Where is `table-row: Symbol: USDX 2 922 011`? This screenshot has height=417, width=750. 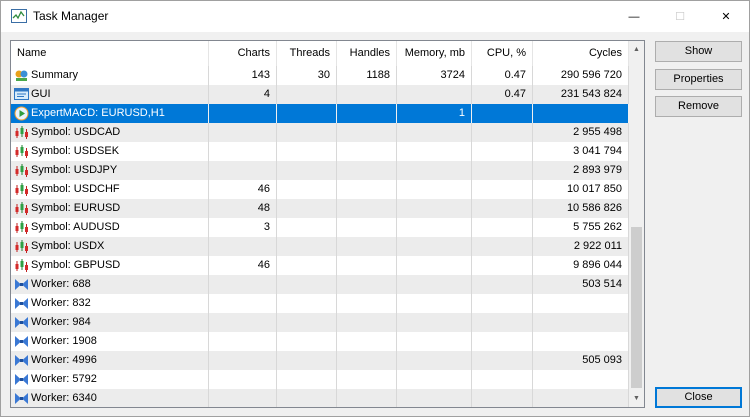
table-row: Symbol: USDX 2 922 011 is located at coordinates (320, 246).